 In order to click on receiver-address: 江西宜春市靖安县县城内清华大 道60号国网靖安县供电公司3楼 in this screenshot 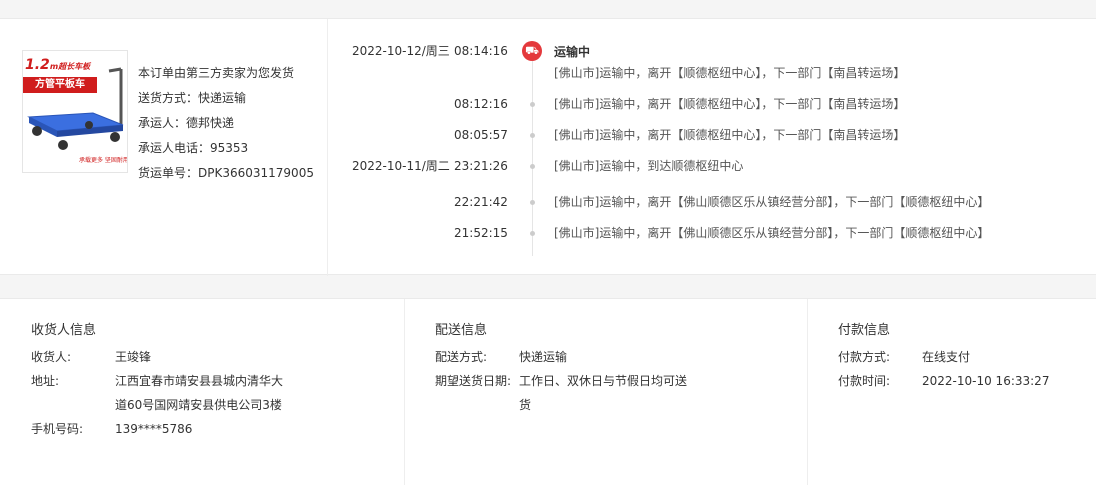, I will do `click(199, 393)`.